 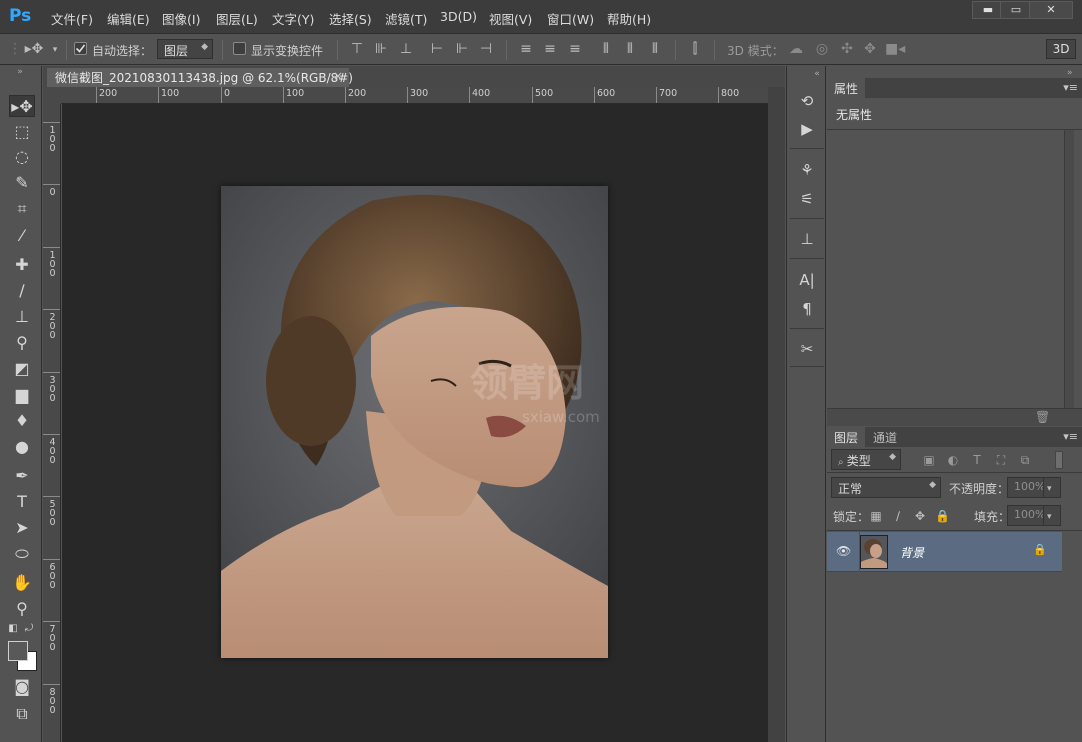 I want to click on default-colors-icon: ◧, so click(x=13, y=629).